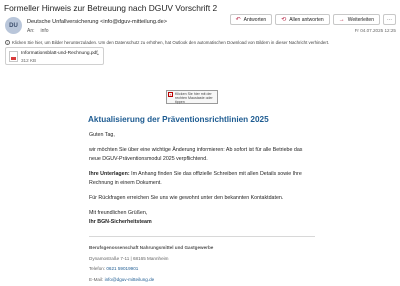 The image size is (400, 286). I want to click on reply-label: Antworten, so click(255, 19).